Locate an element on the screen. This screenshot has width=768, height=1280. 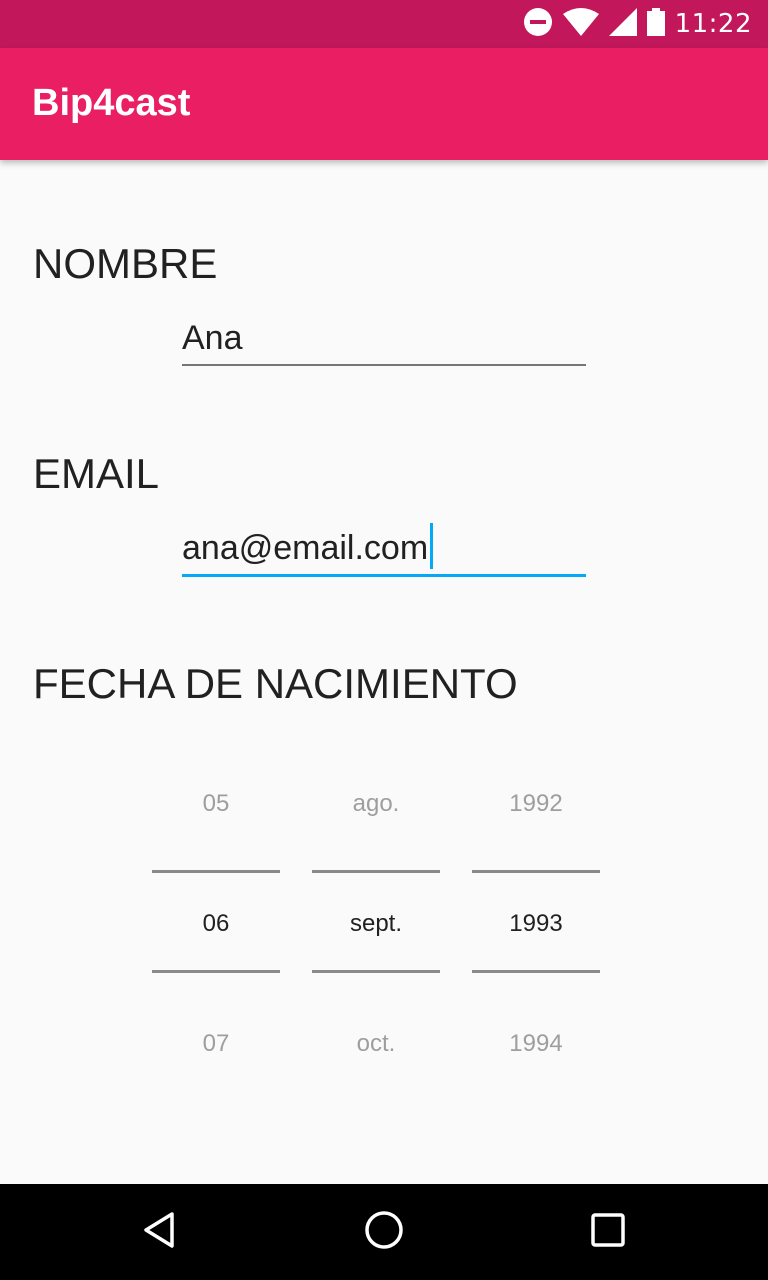
email-field: ana@email.com is located at coordinates (384, 550).